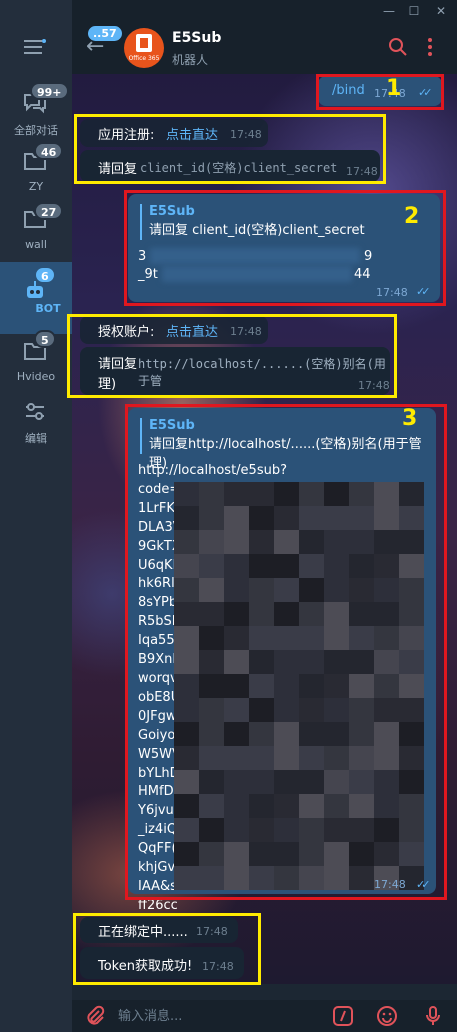 This screenshot has height=1032, width=457. What do you see at coordinates (36, 298) in the screenshot?
I see `folder-bot: 6 BOT` at bounding box center [36, 298].